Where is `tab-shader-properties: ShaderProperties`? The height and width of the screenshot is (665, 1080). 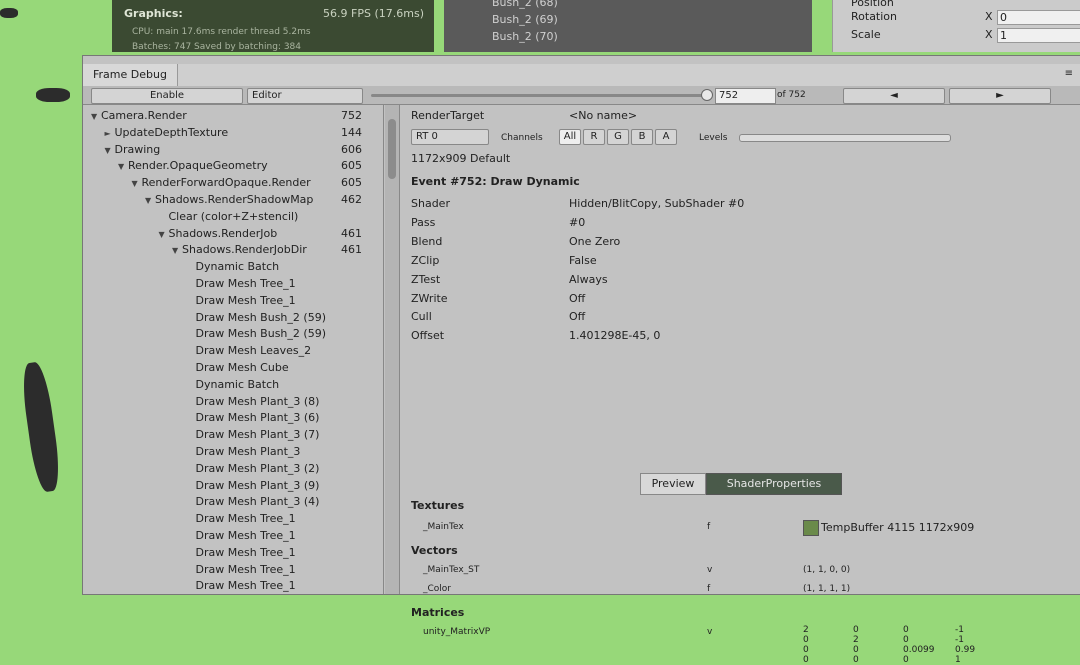
tab-shader-properties: ShaderProperties is located at coordinates (774, 484).